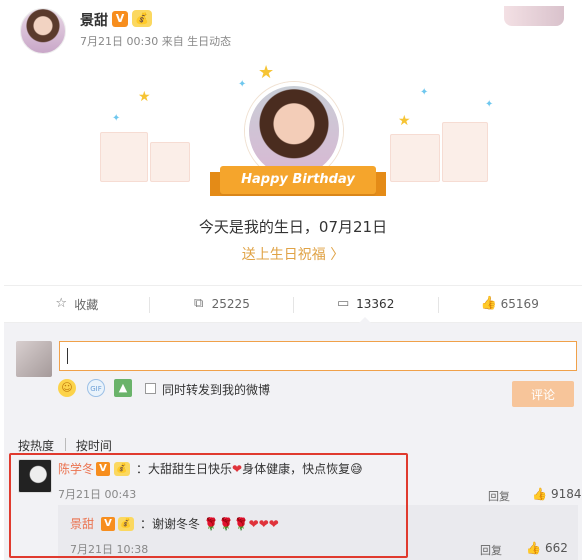  Describe the element at coordinates (216, 390) in the screenshot. I see `repost-checkbox-label: 同时转发到我的微博` at that location.